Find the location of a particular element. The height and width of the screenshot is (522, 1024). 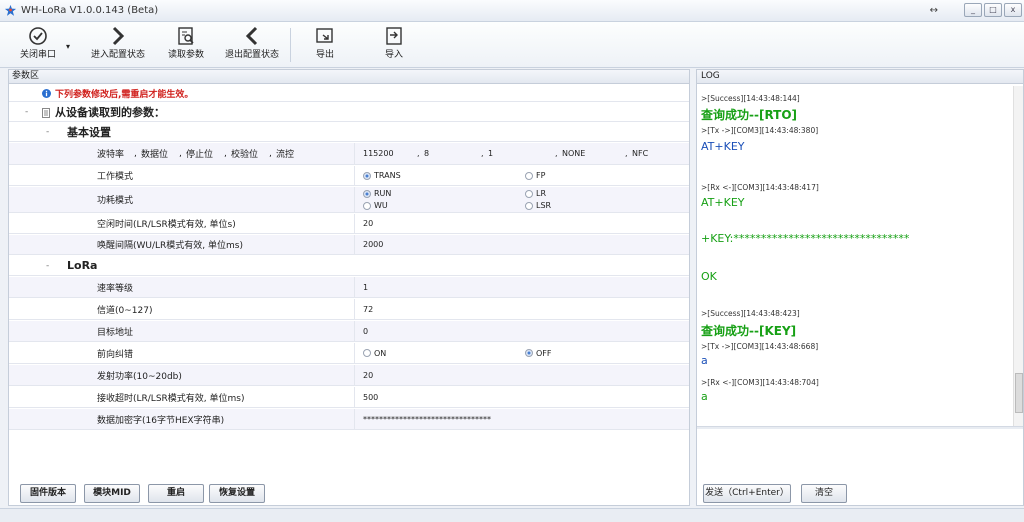

radio-wu: WU is located at coordinates (375, 206).